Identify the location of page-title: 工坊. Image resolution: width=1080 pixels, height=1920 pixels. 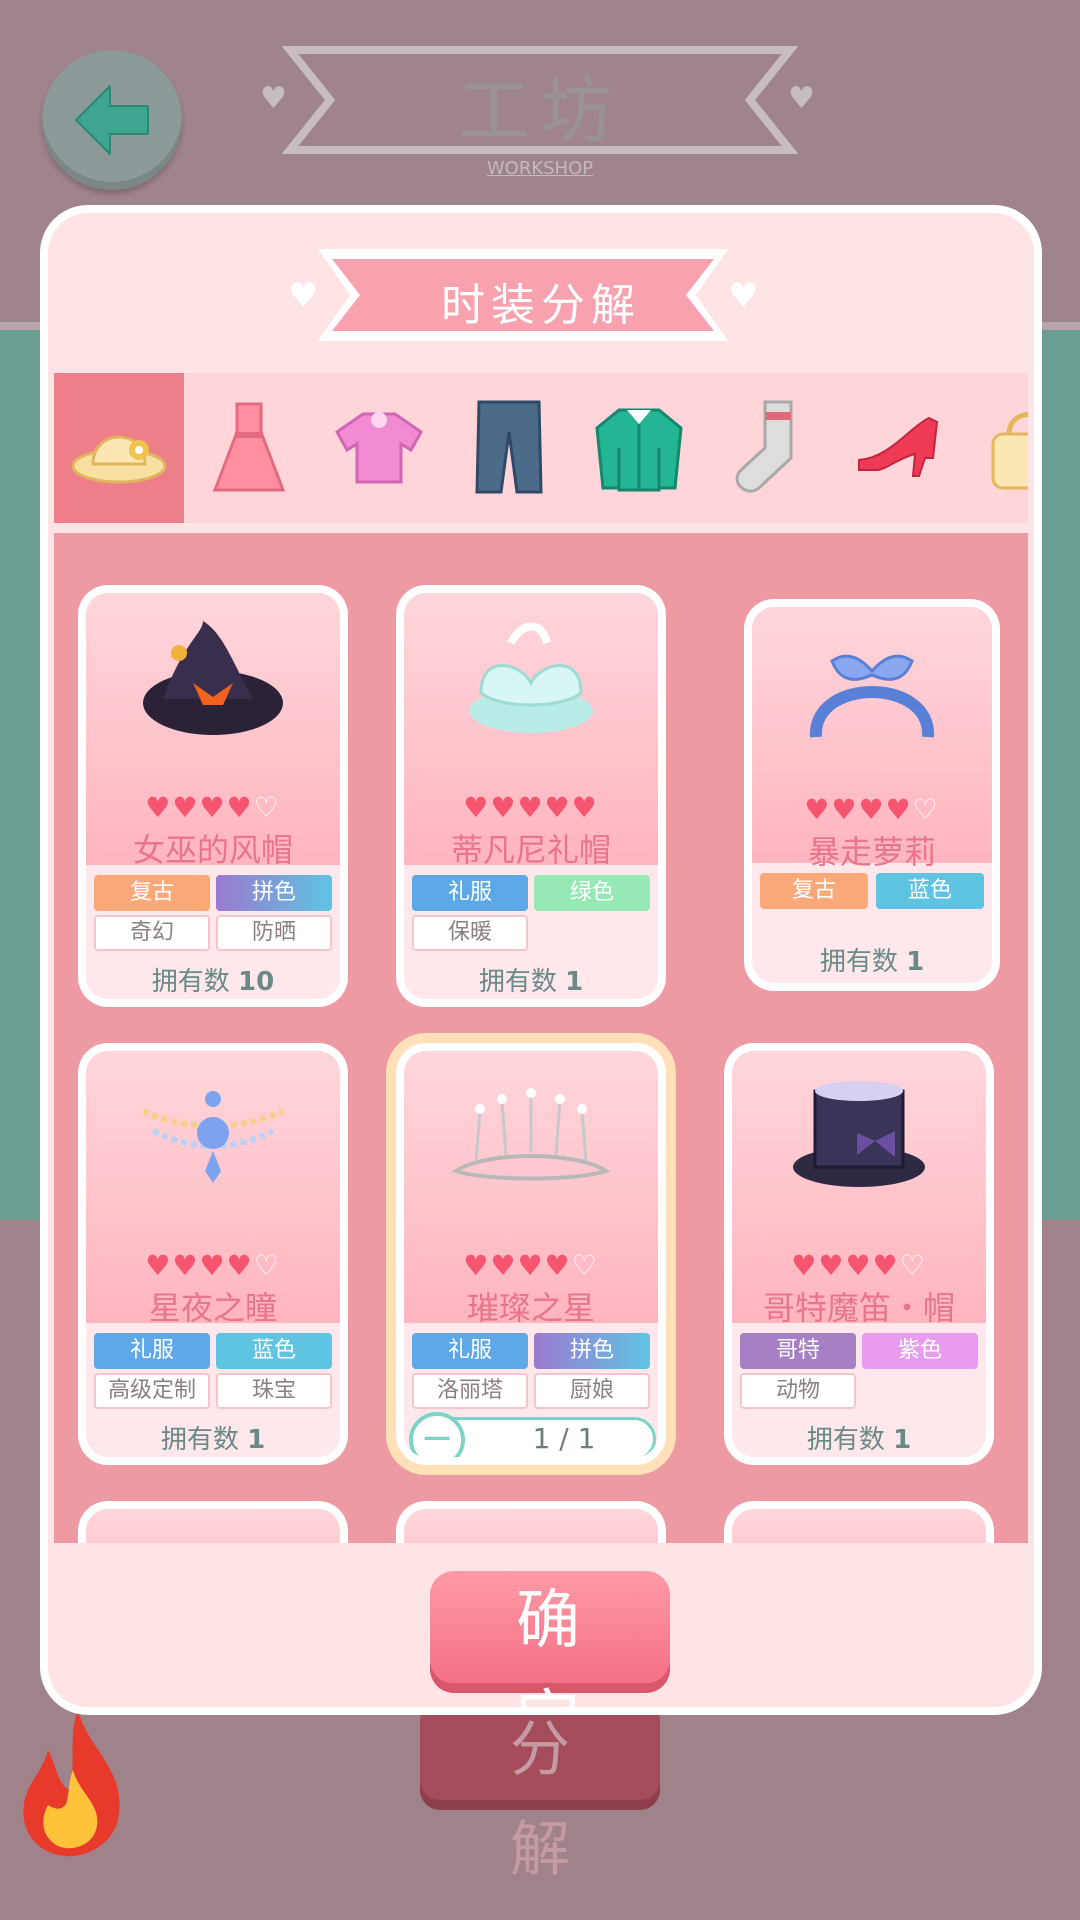
(539, 111).